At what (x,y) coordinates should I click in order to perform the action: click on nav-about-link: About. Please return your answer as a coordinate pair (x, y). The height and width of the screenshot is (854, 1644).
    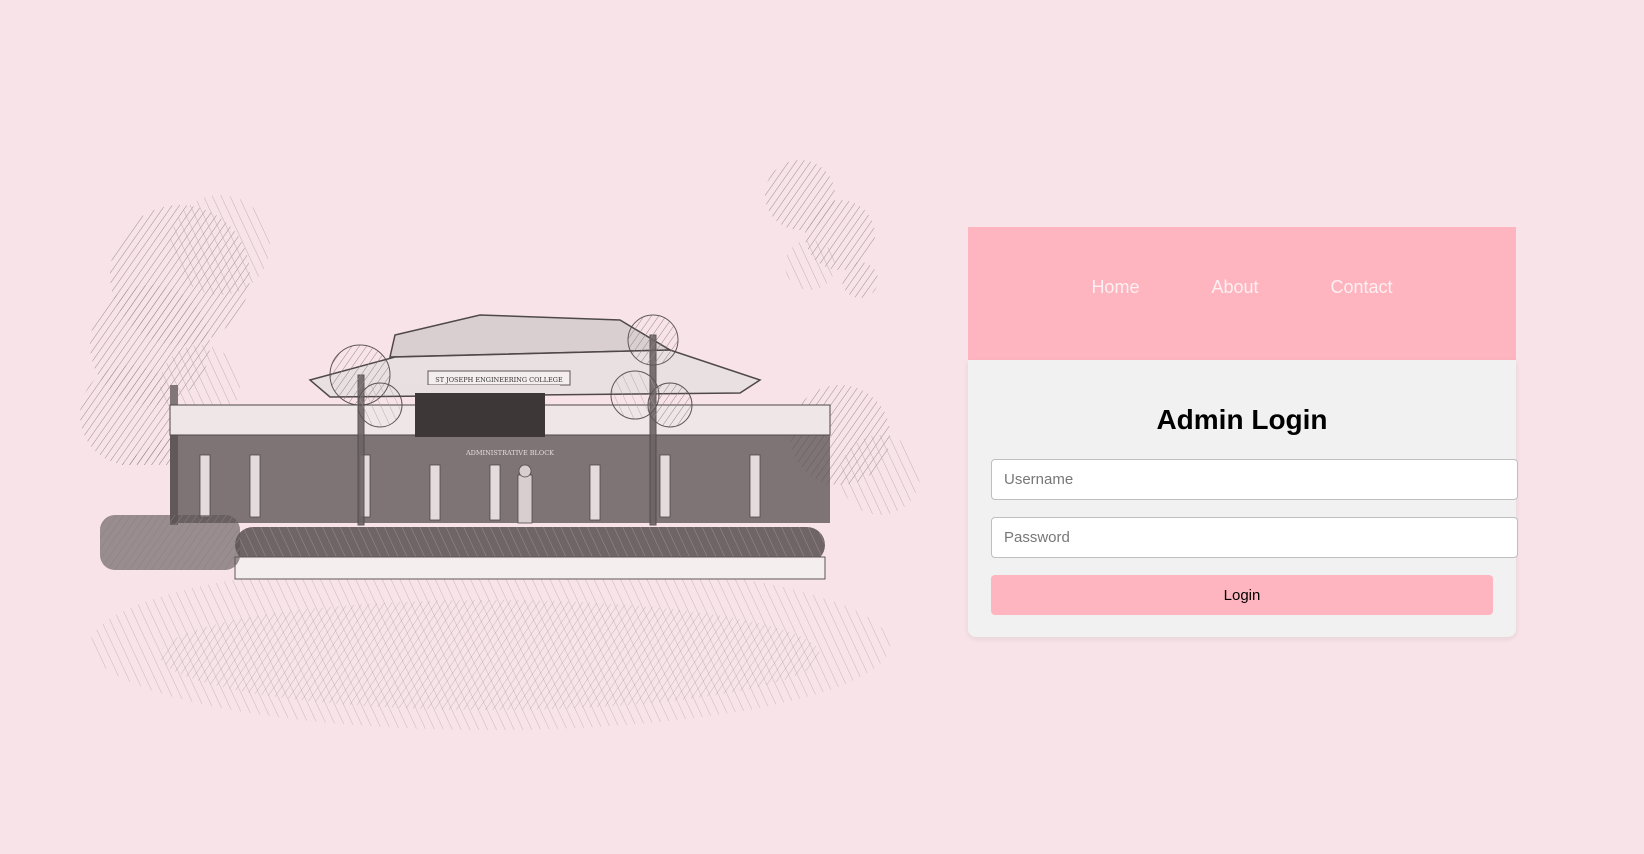
    Looking at the image, I should click on (1234, 287).